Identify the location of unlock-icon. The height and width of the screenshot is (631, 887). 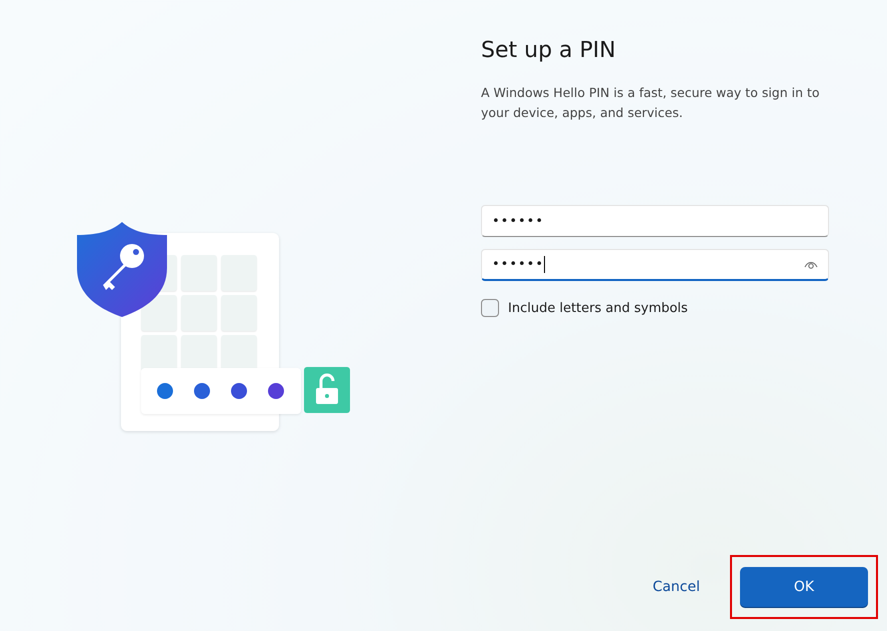
(327, 390).